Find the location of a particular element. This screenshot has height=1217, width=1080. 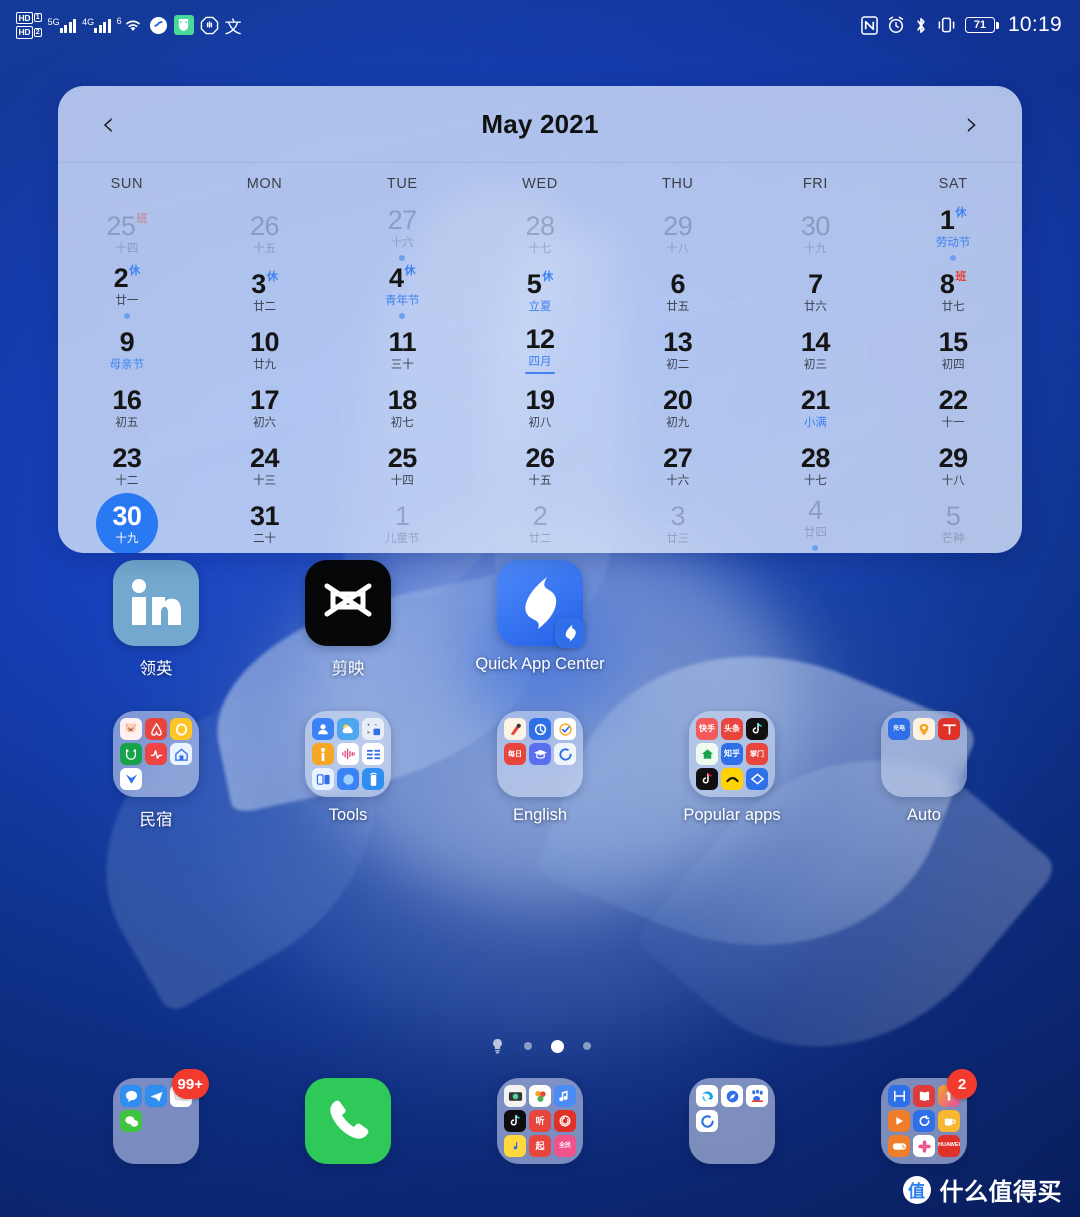

folder-popular-apps: 快手 头条 知乎 掌门 Popular apps is located at coordinates (732, 770).